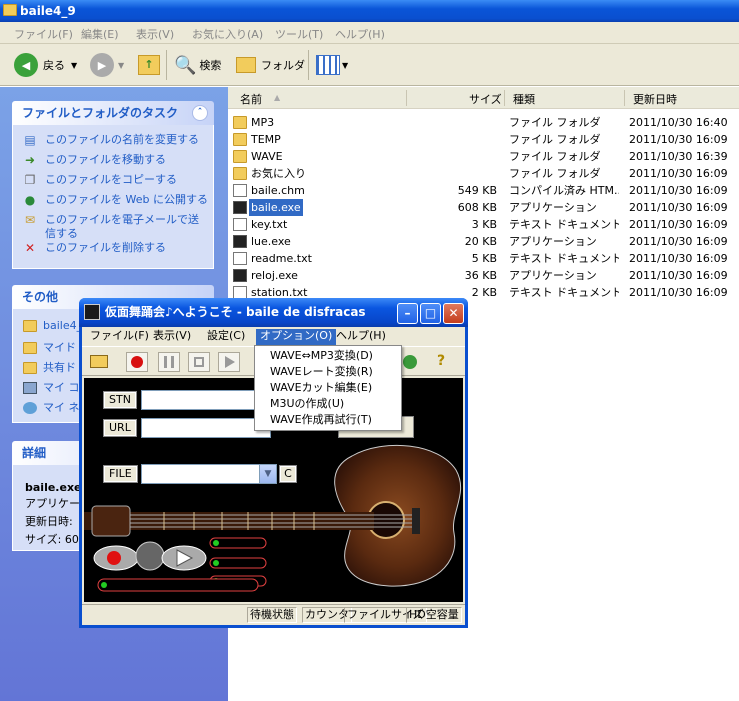 This screenshot has height=701, width=739. What do you see at coordinates (100, 113) in the screenshot?
I see `tasks-panel-title: ファイルとフォルダのタスク` at bounding box center [100, 113].